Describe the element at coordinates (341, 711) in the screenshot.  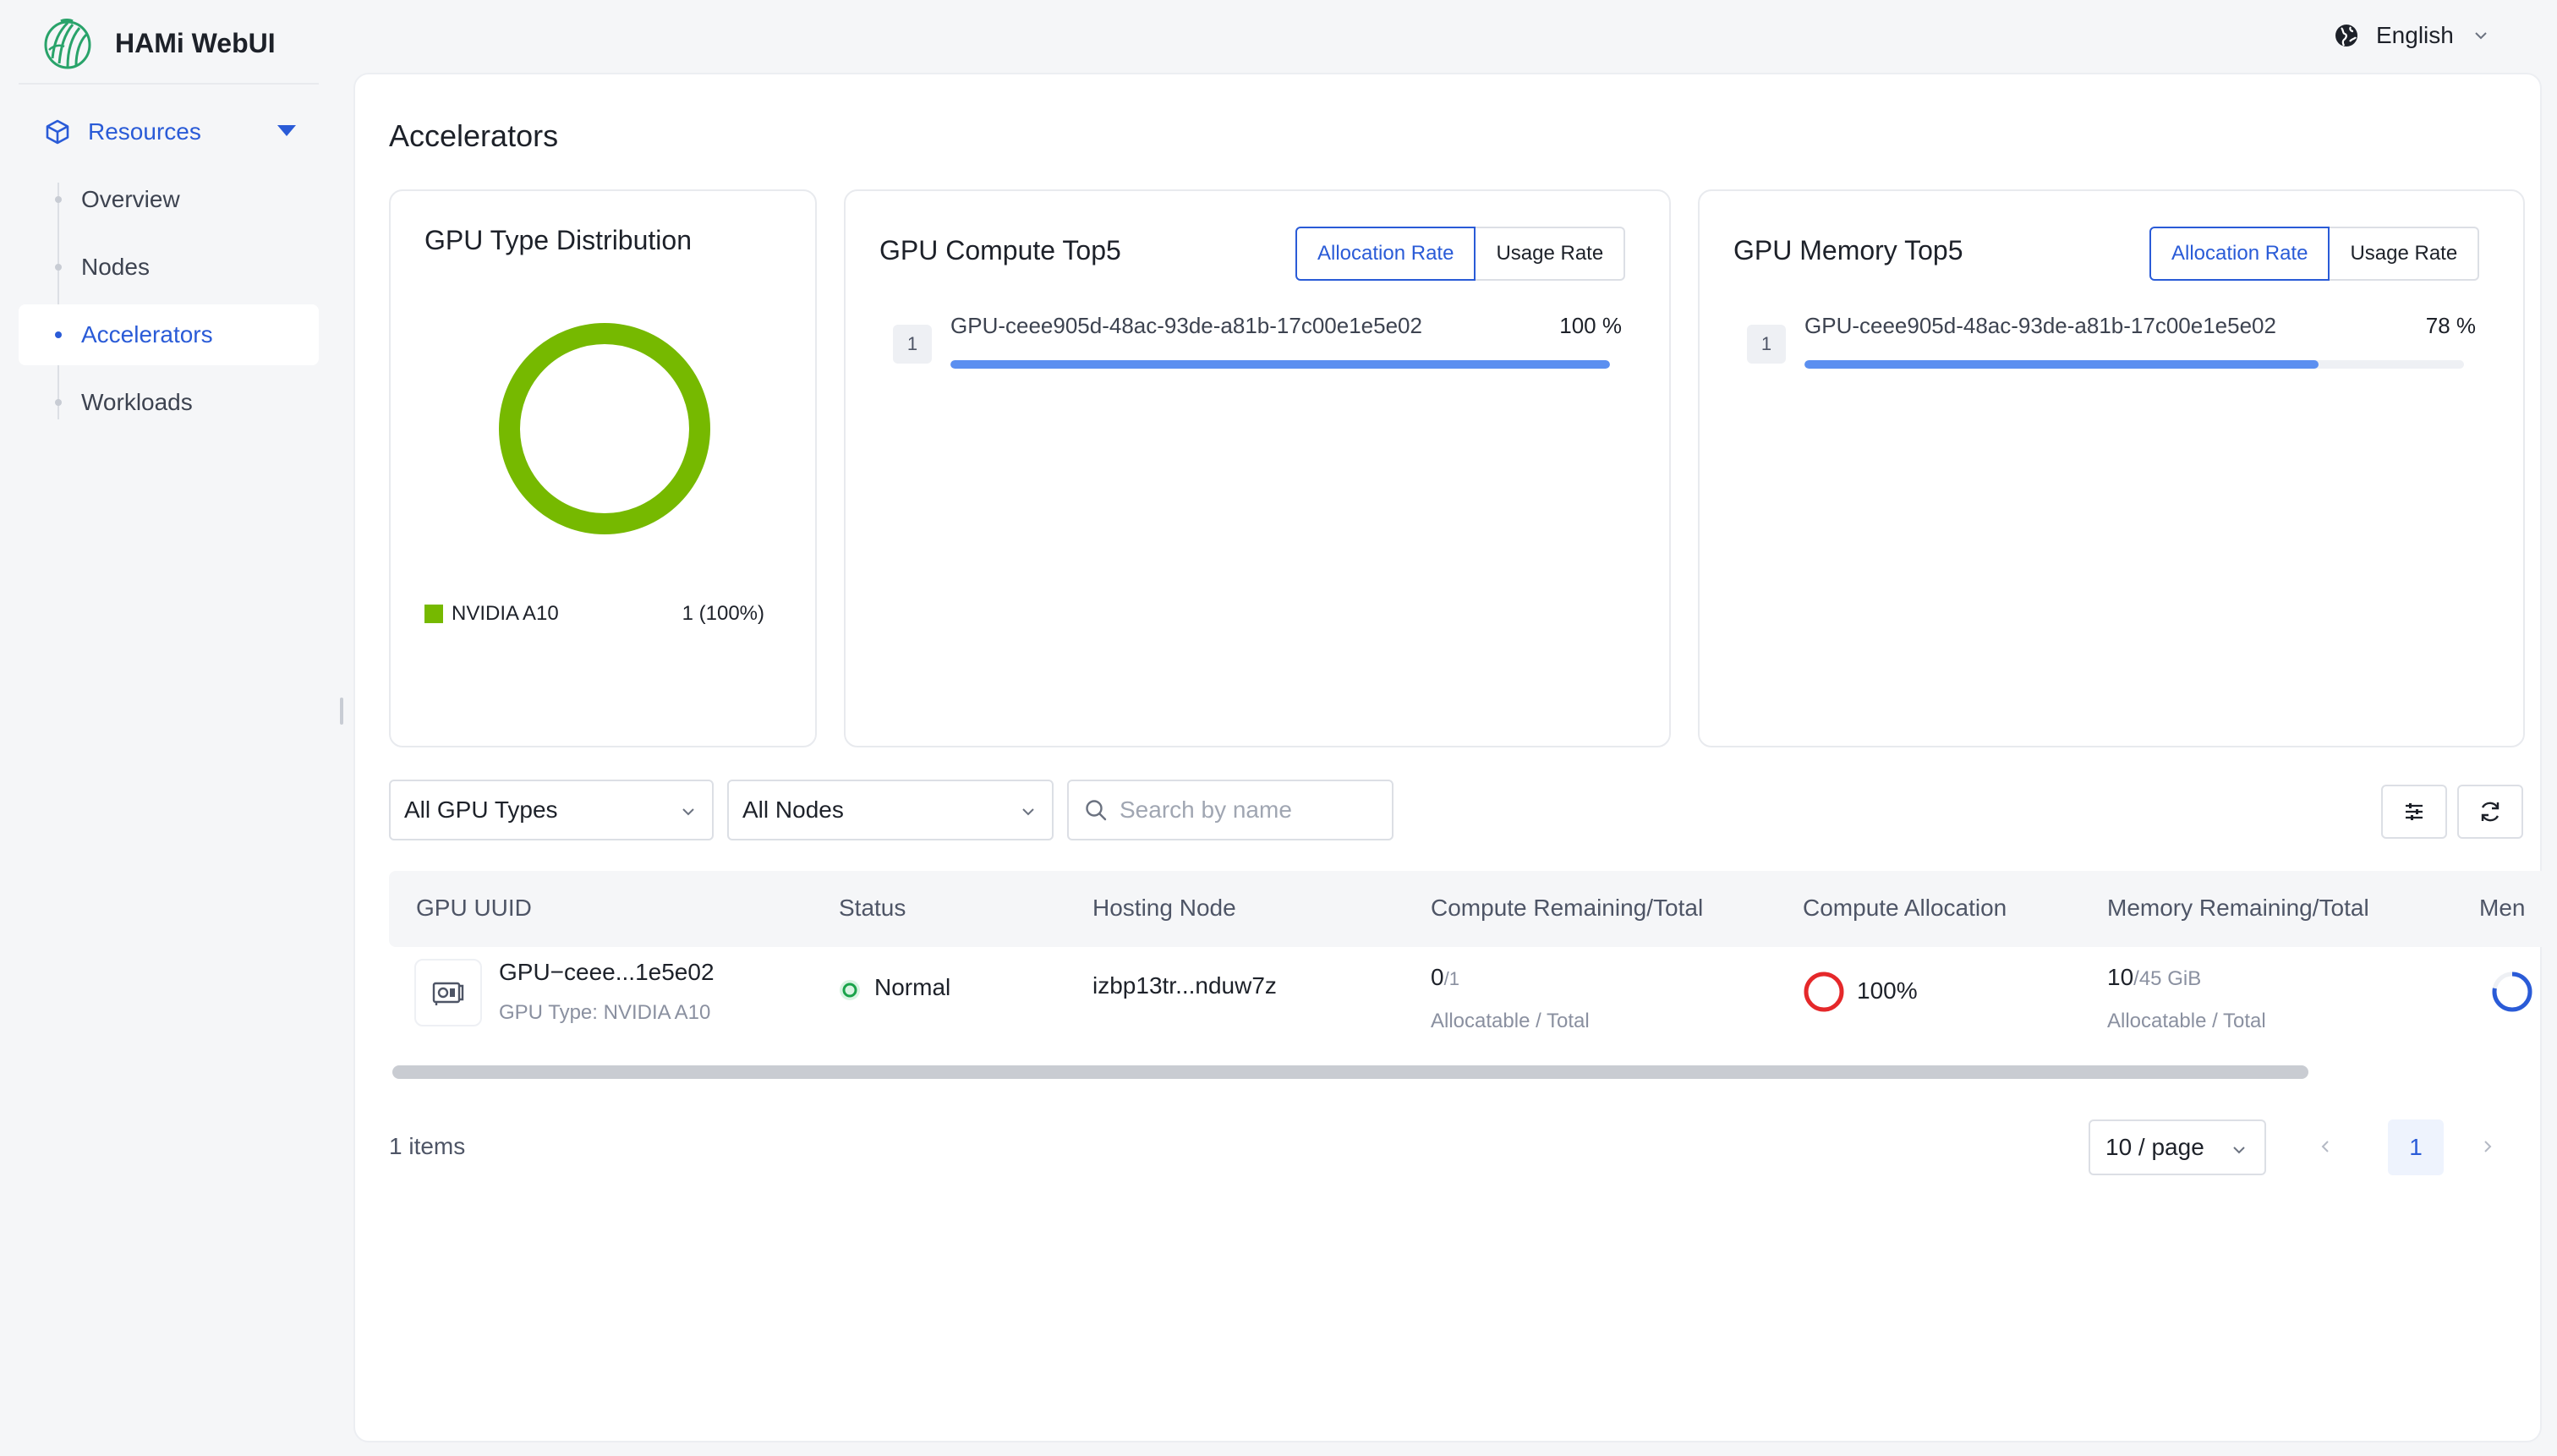
I see `sidebar-collapse-handle` at that location.